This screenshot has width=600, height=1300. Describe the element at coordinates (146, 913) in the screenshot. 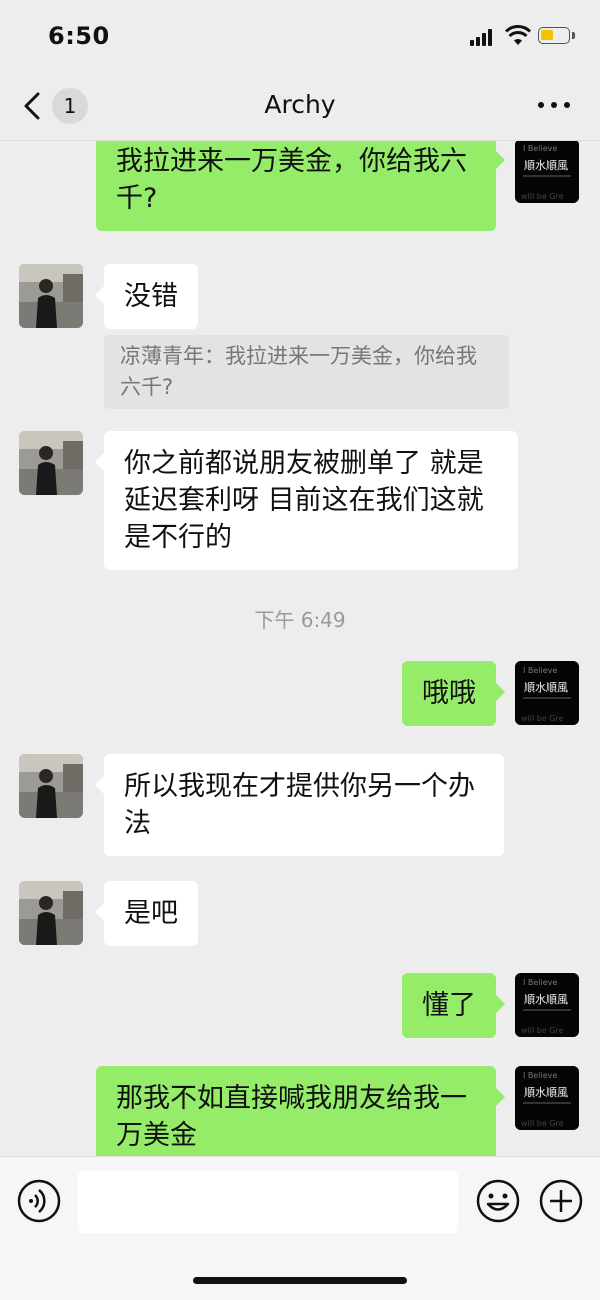

I see `message-bubble-incoming: 是吧` at that location.